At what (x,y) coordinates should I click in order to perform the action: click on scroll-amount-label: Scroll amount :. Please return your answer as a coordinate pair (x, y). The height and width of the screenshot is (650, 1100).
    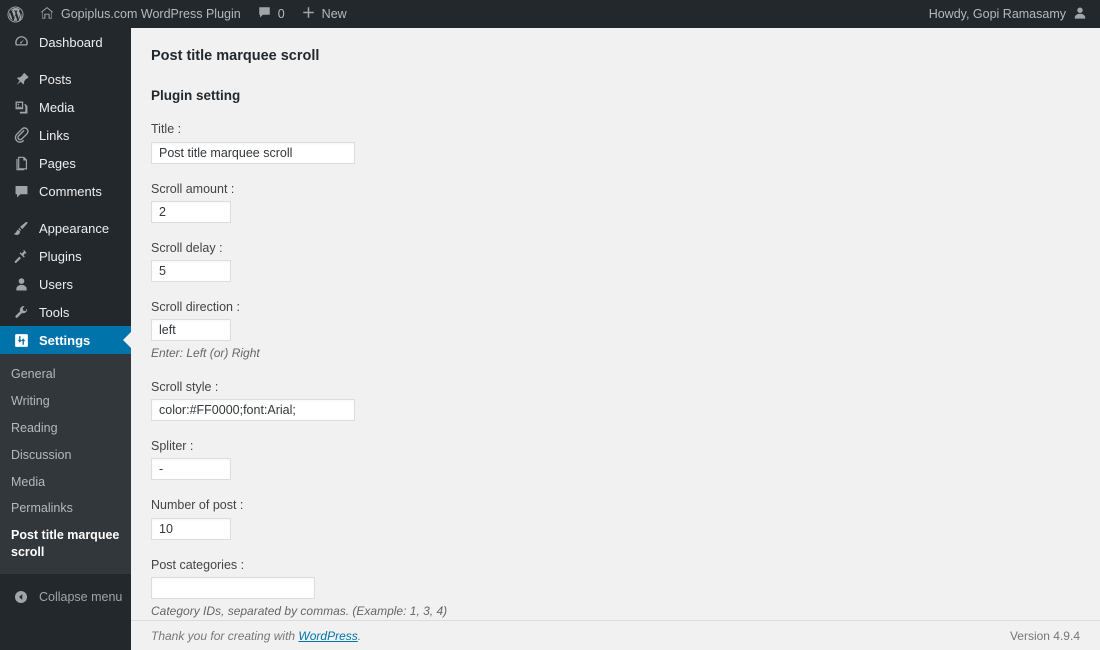
    Looking at the image, I should click on (193, 188).